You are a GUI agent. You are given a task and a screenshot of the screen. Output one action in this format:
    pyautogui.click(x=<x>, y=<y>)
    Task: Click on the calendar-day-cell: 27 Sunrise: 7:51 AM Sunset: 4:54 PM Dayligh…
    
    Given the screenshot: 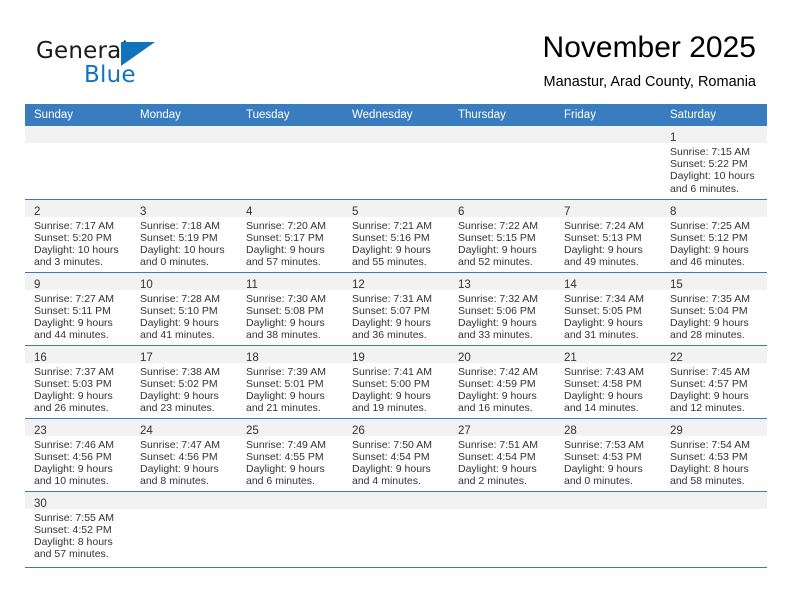 What is the action you would take?
    pyautogui.click(x=502, y=455)
    